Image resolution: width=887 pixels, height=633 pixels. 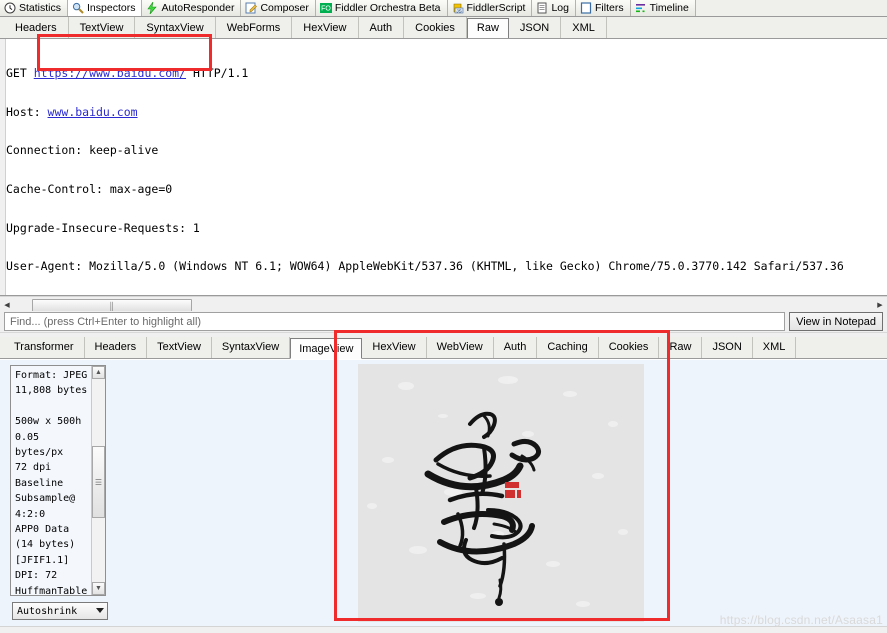 I want to click on shrink-mode-value: Autoshrink, so click(x=47, y=611).